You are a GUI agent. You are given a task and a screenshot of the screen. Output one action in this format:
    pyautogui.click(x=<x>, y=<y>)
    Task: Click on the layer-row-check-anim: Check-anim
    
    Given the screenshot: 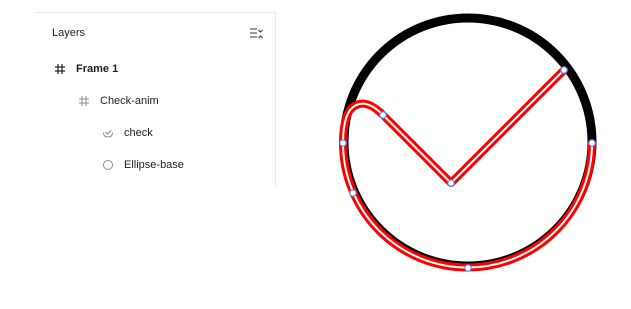 What is the action you would take?
    pyautogui.click(x=176, y=101)
    